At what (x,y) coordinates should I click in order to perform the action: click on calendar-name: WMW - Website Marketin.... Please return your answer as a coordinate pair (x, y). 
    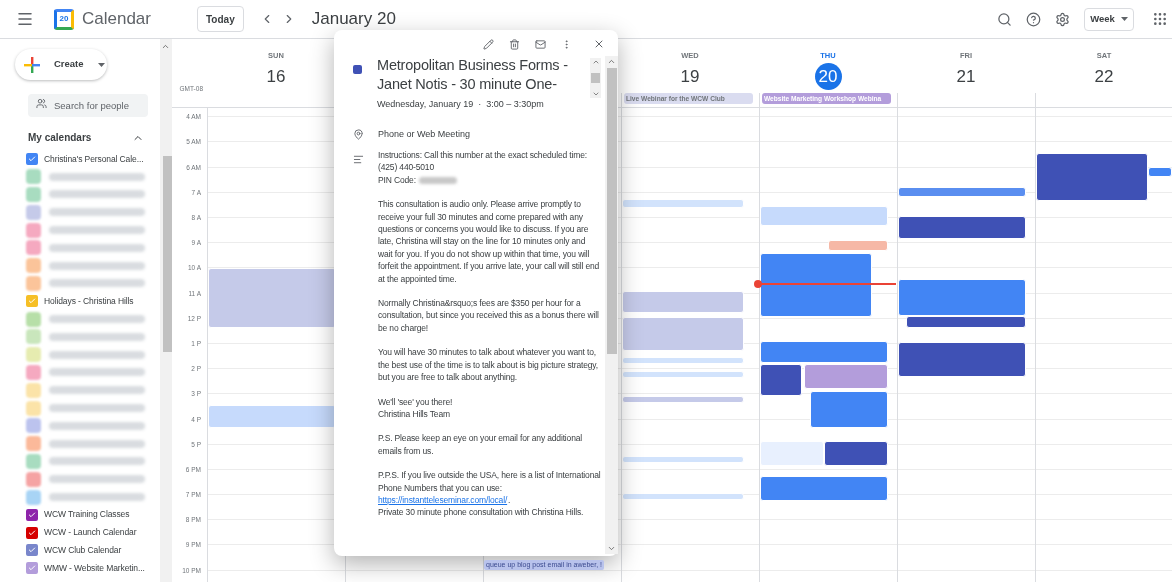
    Looking at the image, I should click on (94, 568).